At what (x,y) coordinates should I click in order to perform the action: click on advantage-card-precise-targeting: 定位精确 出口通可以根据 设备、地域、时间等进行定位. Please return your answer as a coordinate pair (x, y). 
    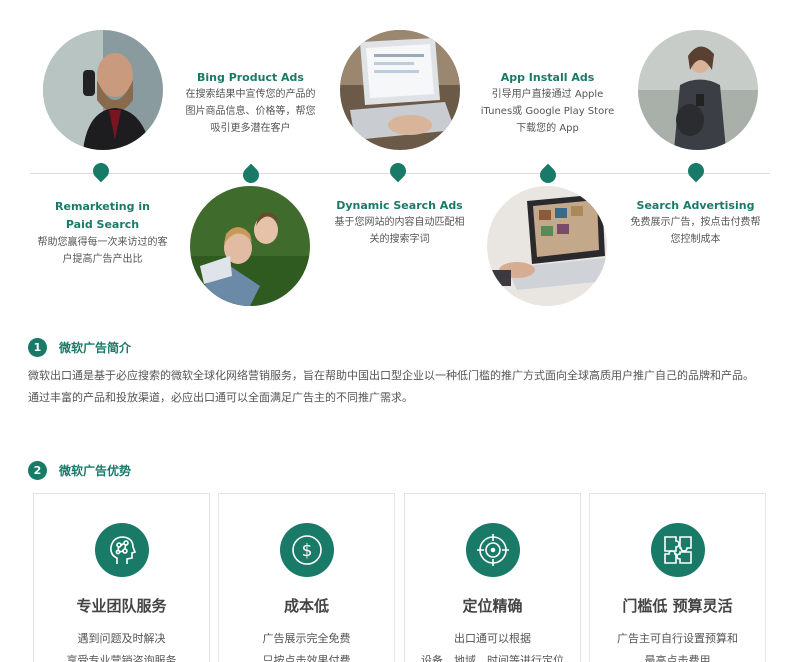
    Looking at the image, I should click on (492, 577).